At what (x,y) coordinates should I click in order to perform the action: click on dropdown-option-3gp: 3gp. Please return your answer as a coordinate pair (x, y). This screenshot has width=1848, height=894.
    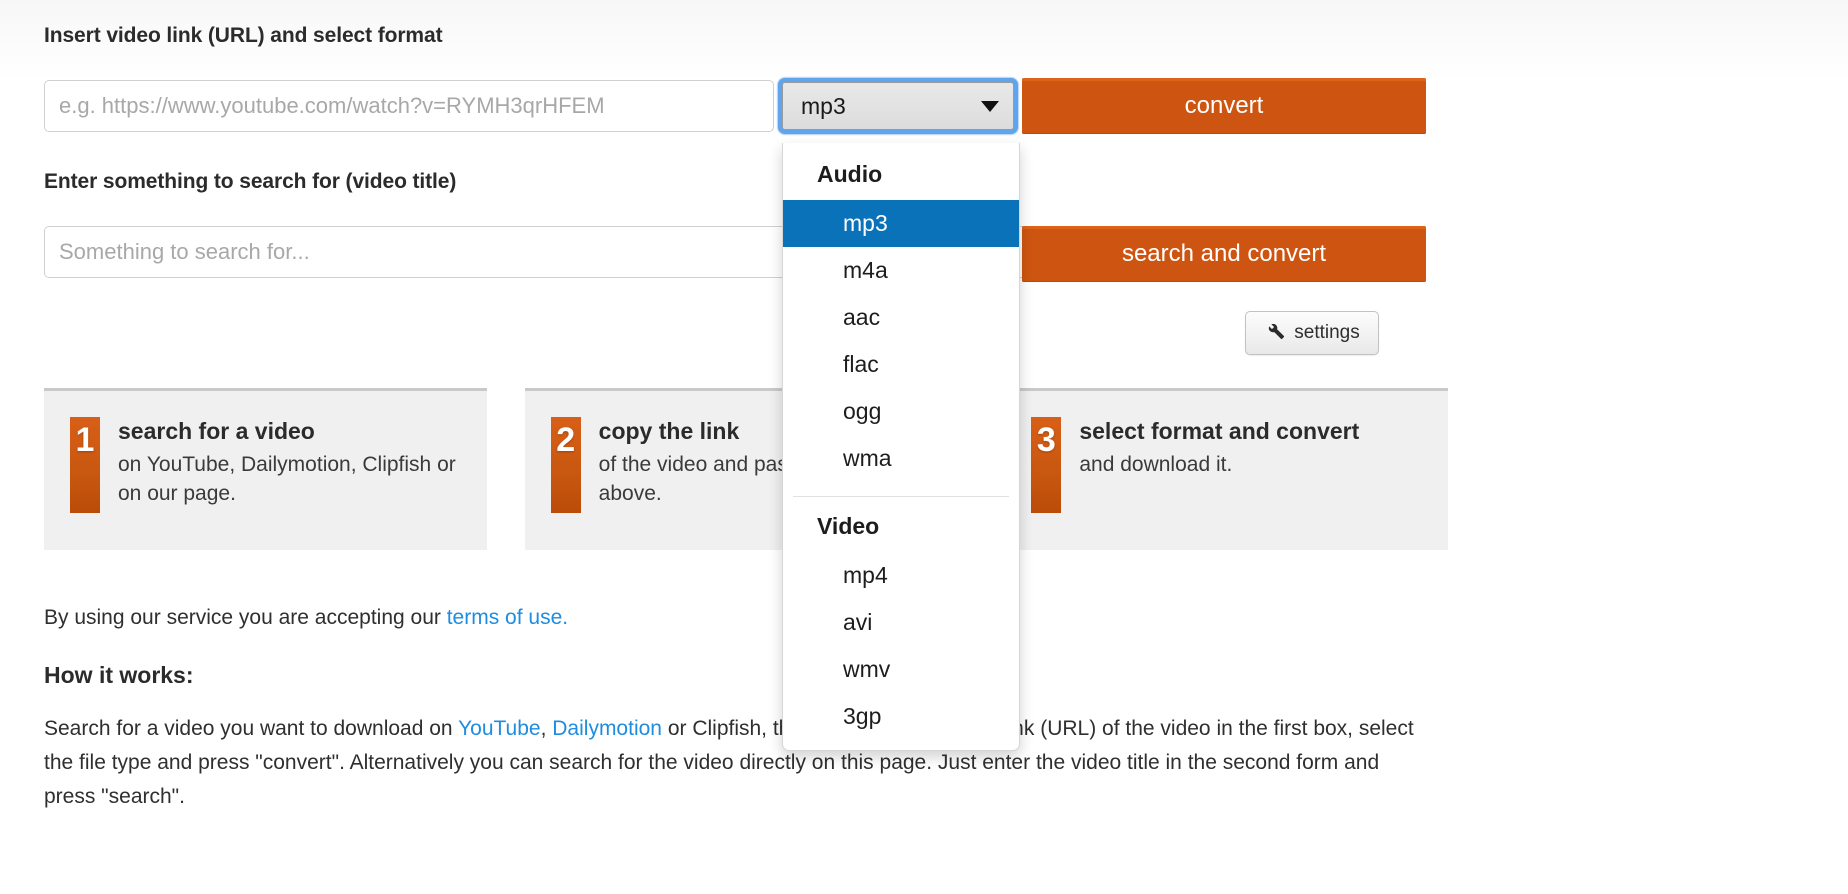
    Looking at the image, I should click on (901, 716).